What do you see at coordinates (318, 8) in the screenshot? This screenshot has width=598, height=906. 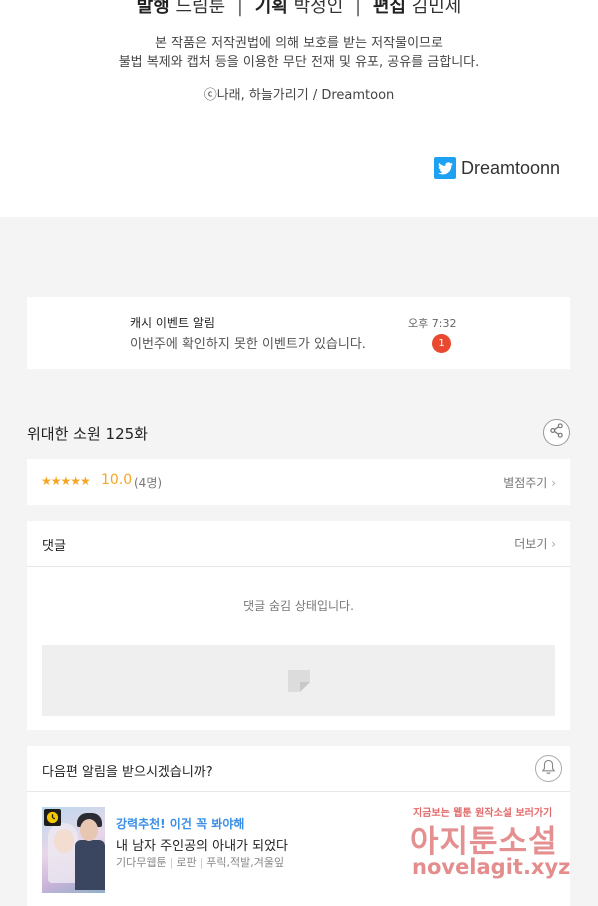 I see `plan-value: 박정인` at bounding box center [318, 8].